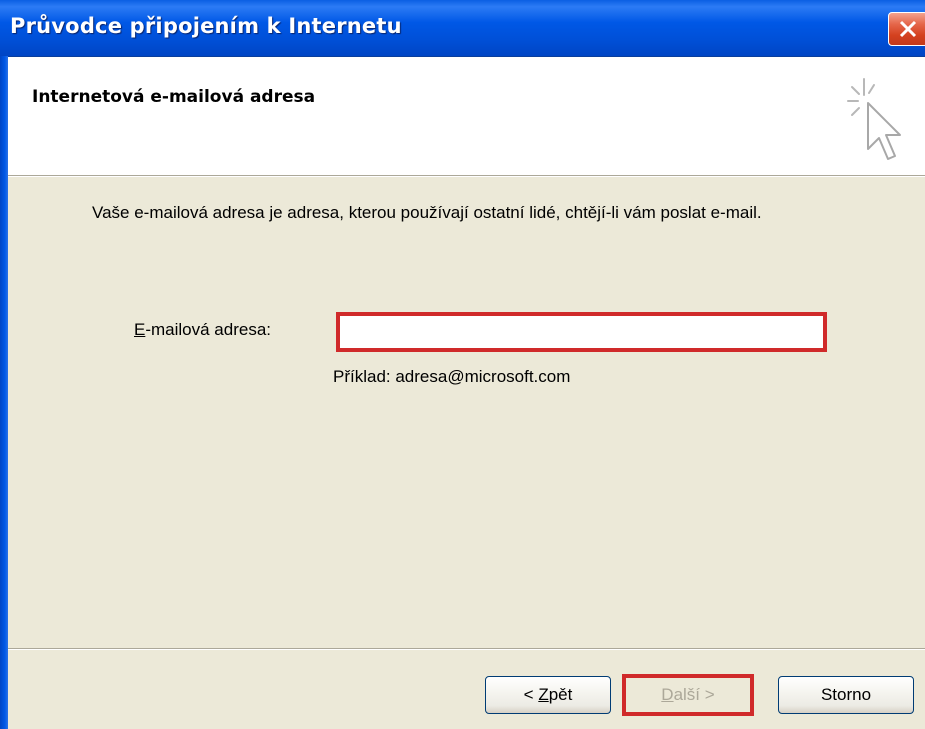 This screenshot has height=729, width=925. I want to click on email-field, so click(581, 332).